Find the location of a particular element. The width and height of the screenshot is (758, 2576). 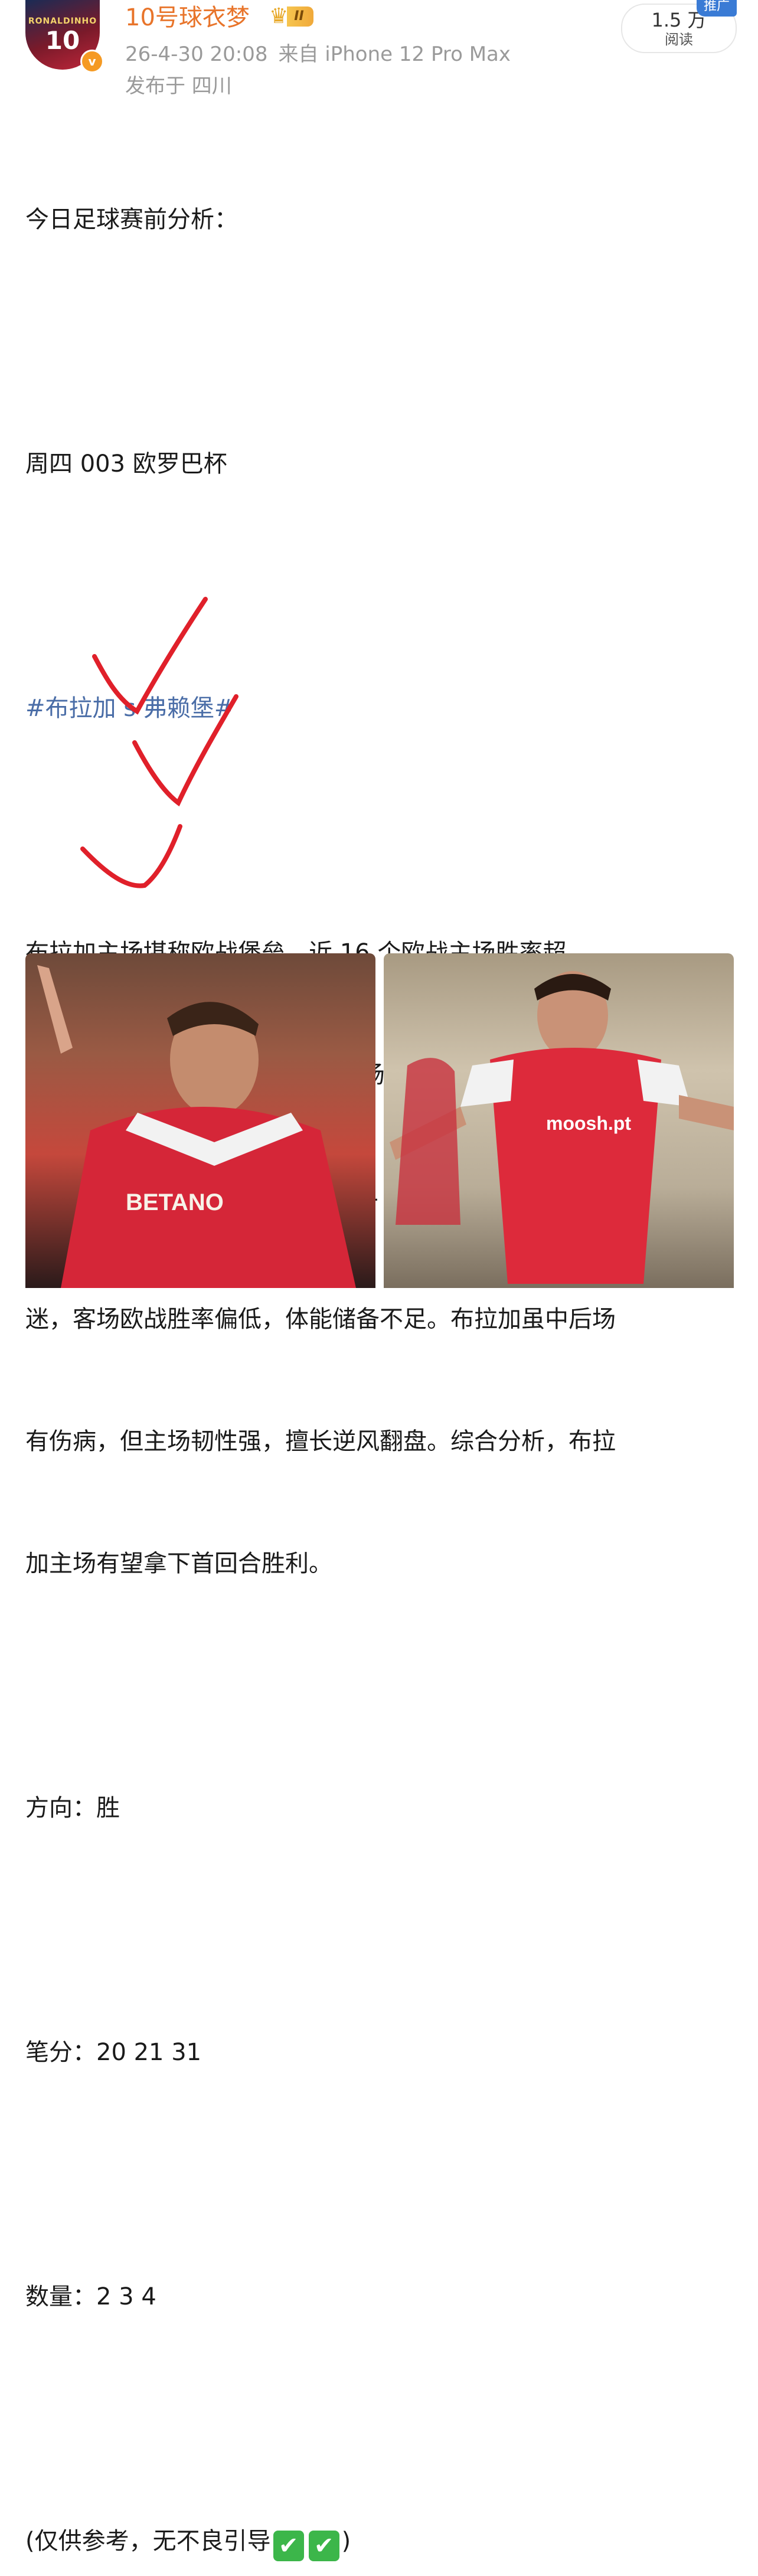

count-line: 数量：2 3 4 is located at coordinates (90, 2296).